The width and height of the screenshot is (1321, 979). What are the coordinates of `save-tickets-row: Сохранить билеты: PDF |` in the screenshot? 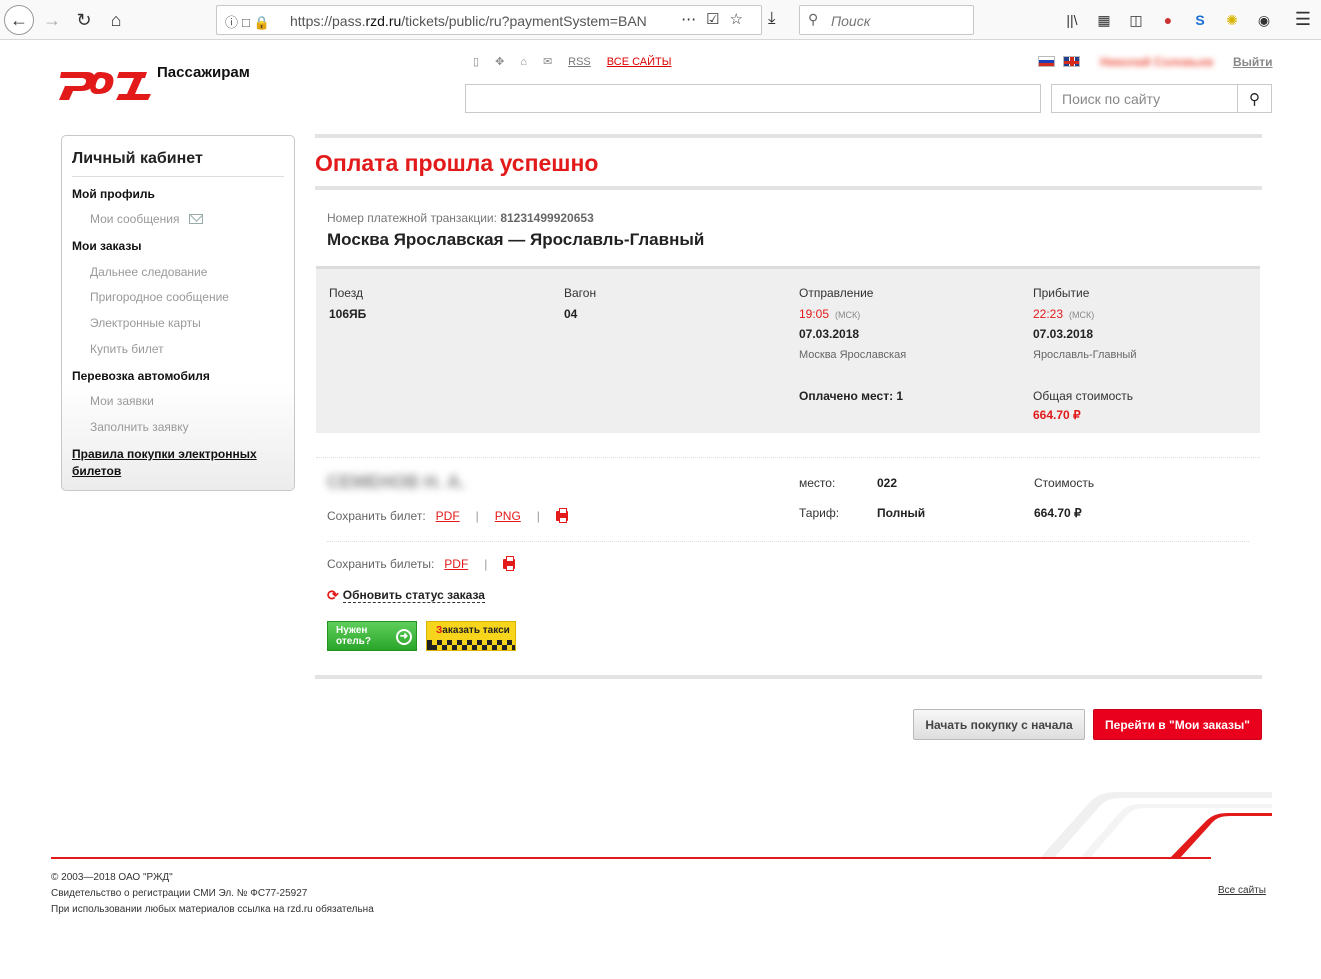 It's located at (421, 563).